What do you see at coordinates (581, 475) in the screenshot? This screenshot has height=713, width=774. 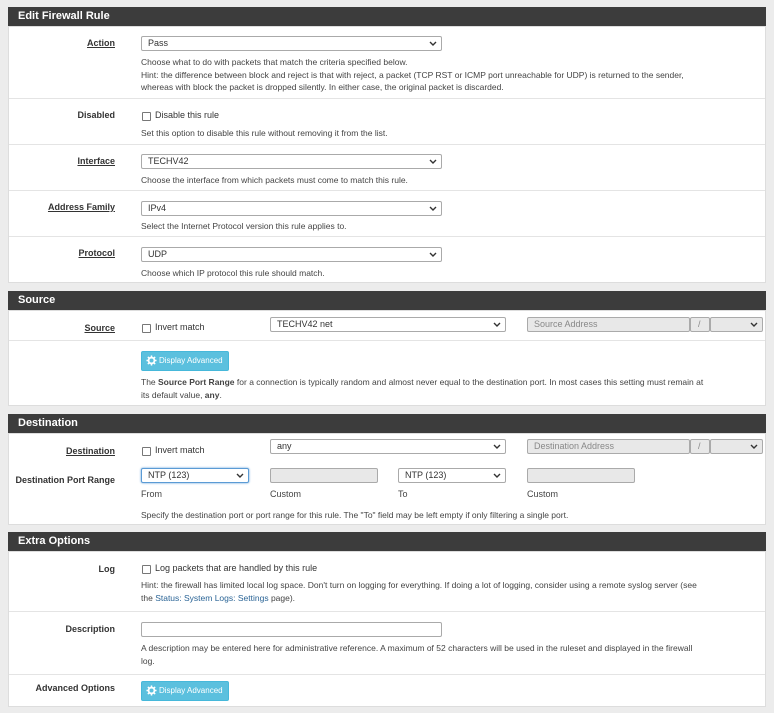 I see `destination-port-to-custom-input` at bounding box center [581, 475].